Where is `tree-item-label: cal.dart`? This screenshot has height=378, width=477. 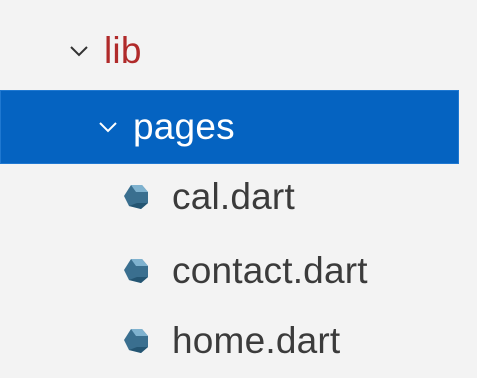
tree-item-label: cal.dart is located at coordinates (233, 196).